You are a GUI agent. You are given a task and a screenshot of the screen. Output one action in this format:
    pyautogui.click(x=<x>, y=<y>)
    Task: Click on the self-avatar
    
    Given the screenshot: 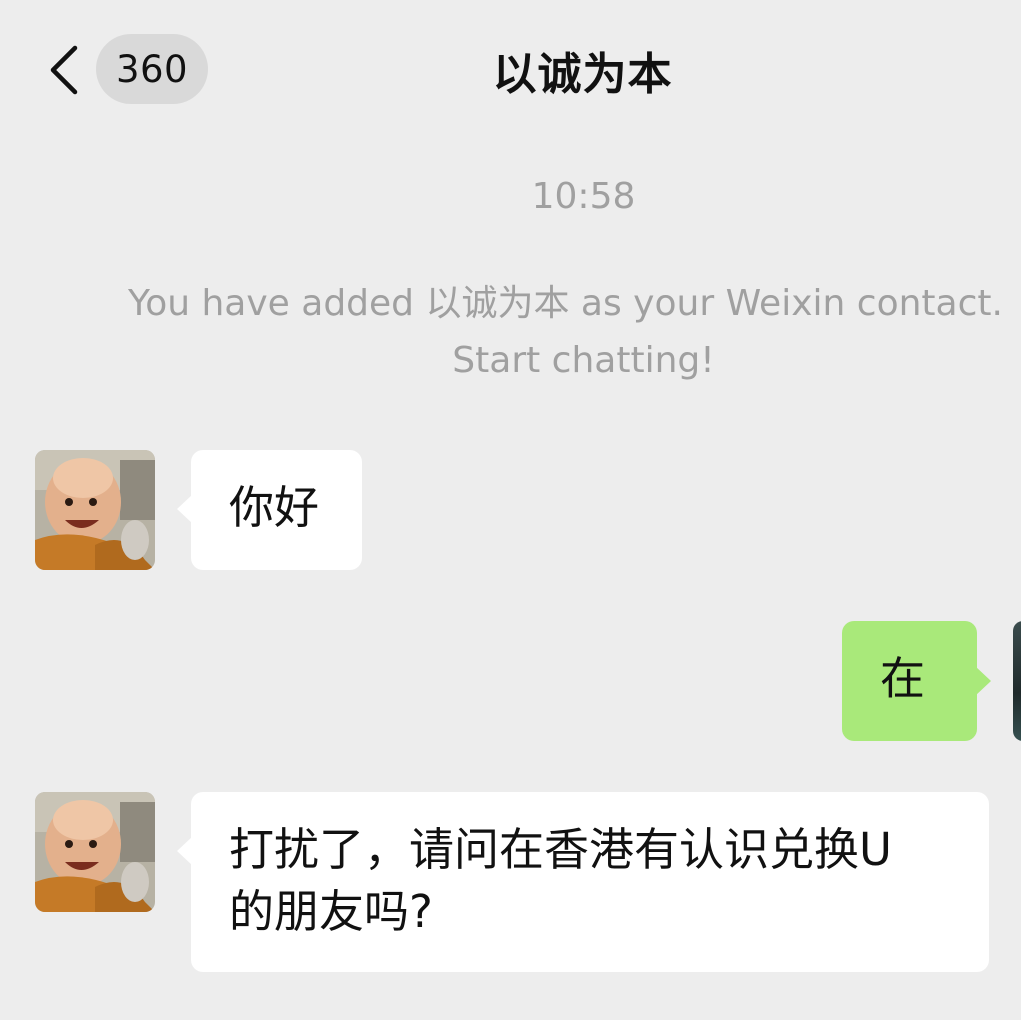 What is the action you would take?
    pyautogui.click(x=1017, y=681)
    